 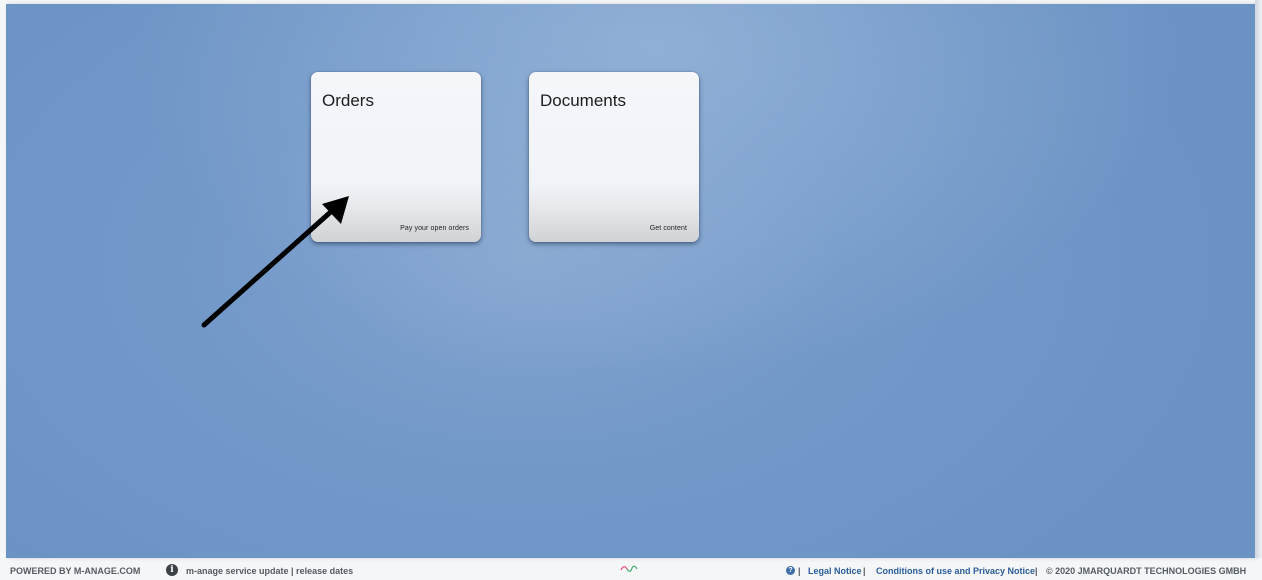 What do you see at coordinates (172, 570) in the screenshot?
I see `info-icon: i` at bounding box center [172, 570].